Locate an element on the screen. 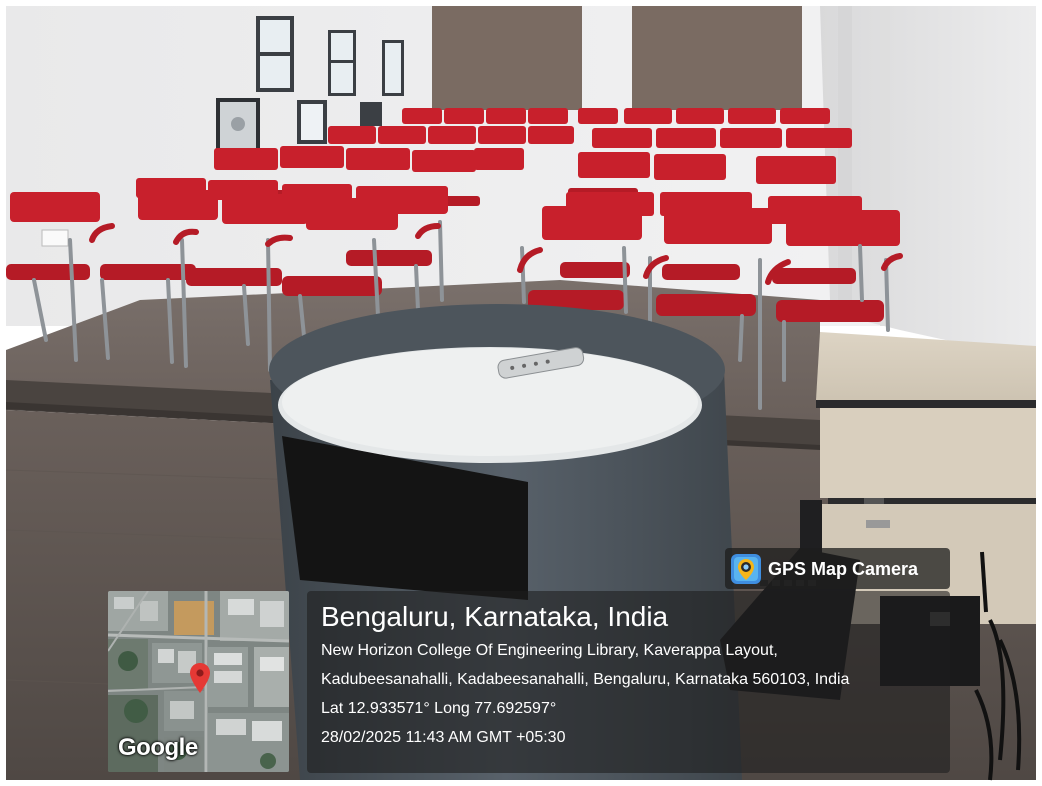 Image resolution: width=1042 pixels, height=786 pixels. window is located at coordinates (371, 114).